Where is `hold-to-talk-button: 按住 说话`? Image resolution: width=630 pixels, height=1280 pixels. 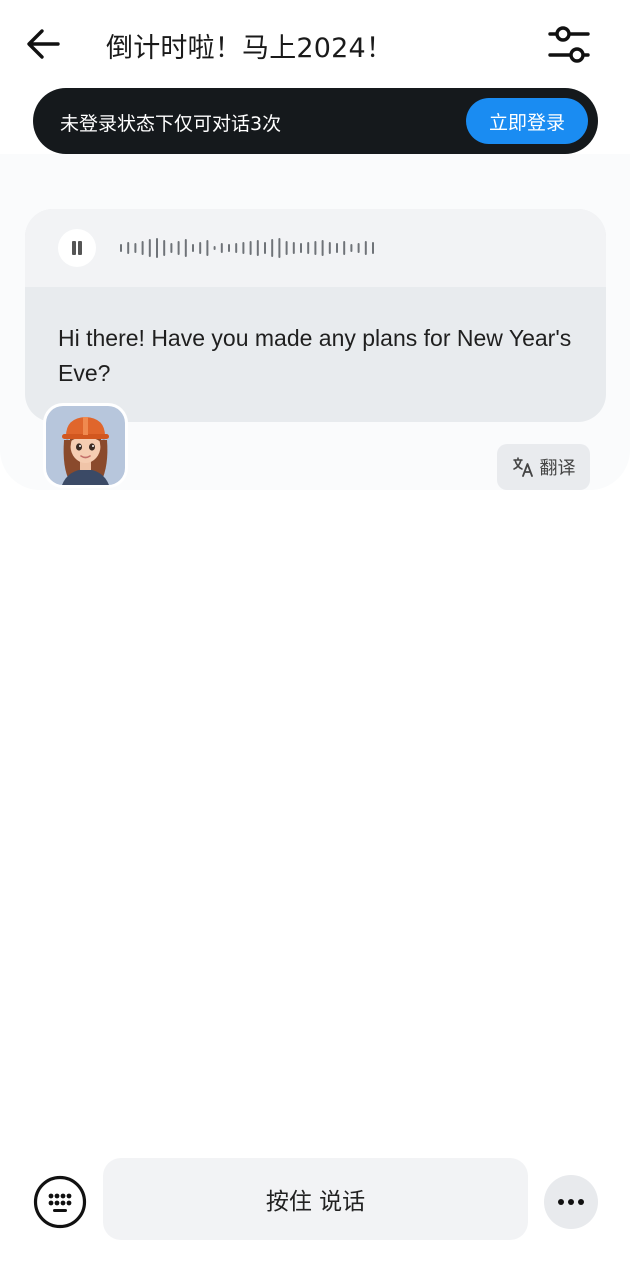 hold-to-talk-button: 按住 说话 is located at coordinates (315, 1199).